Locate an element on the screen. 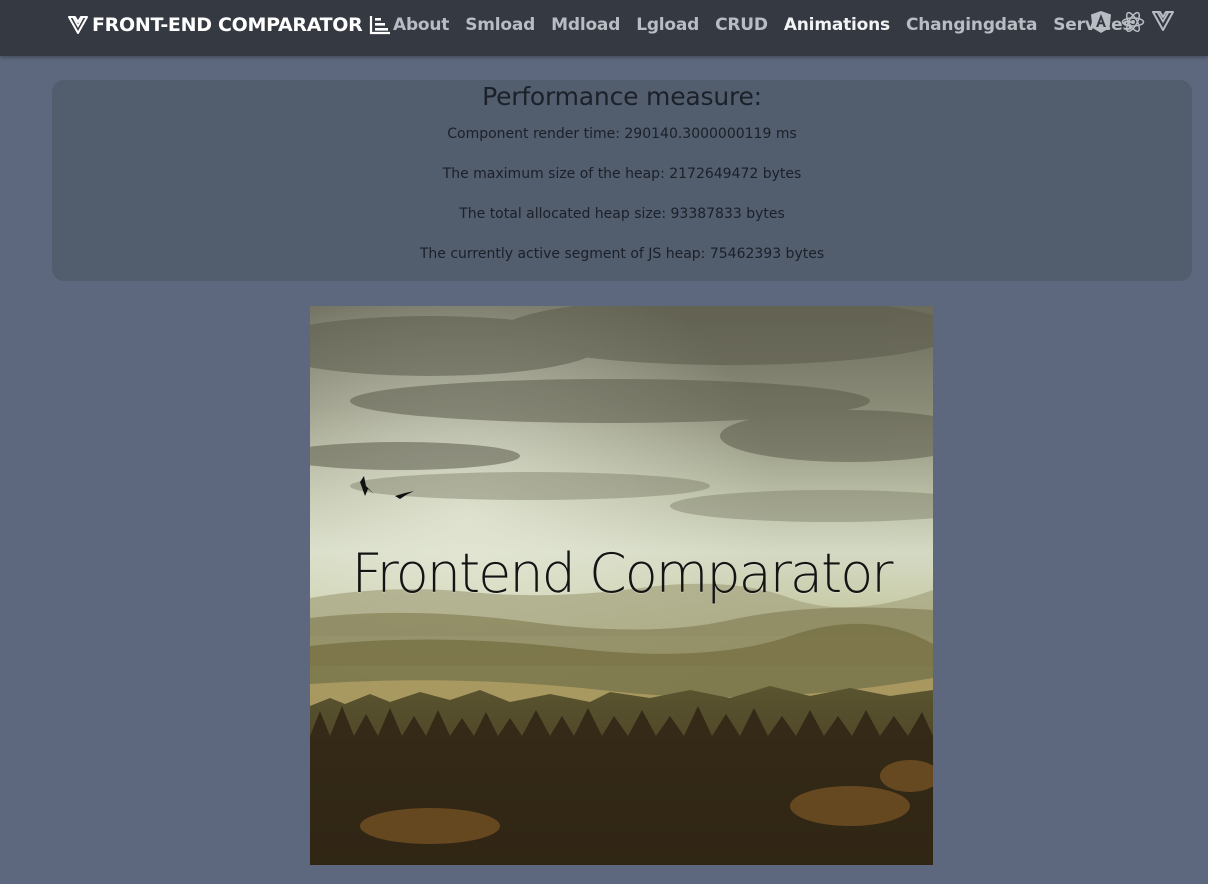 The height and width of the screenshot is (884, 1208). nav-link-crud: CRUD is located at coordinates (741, 25).